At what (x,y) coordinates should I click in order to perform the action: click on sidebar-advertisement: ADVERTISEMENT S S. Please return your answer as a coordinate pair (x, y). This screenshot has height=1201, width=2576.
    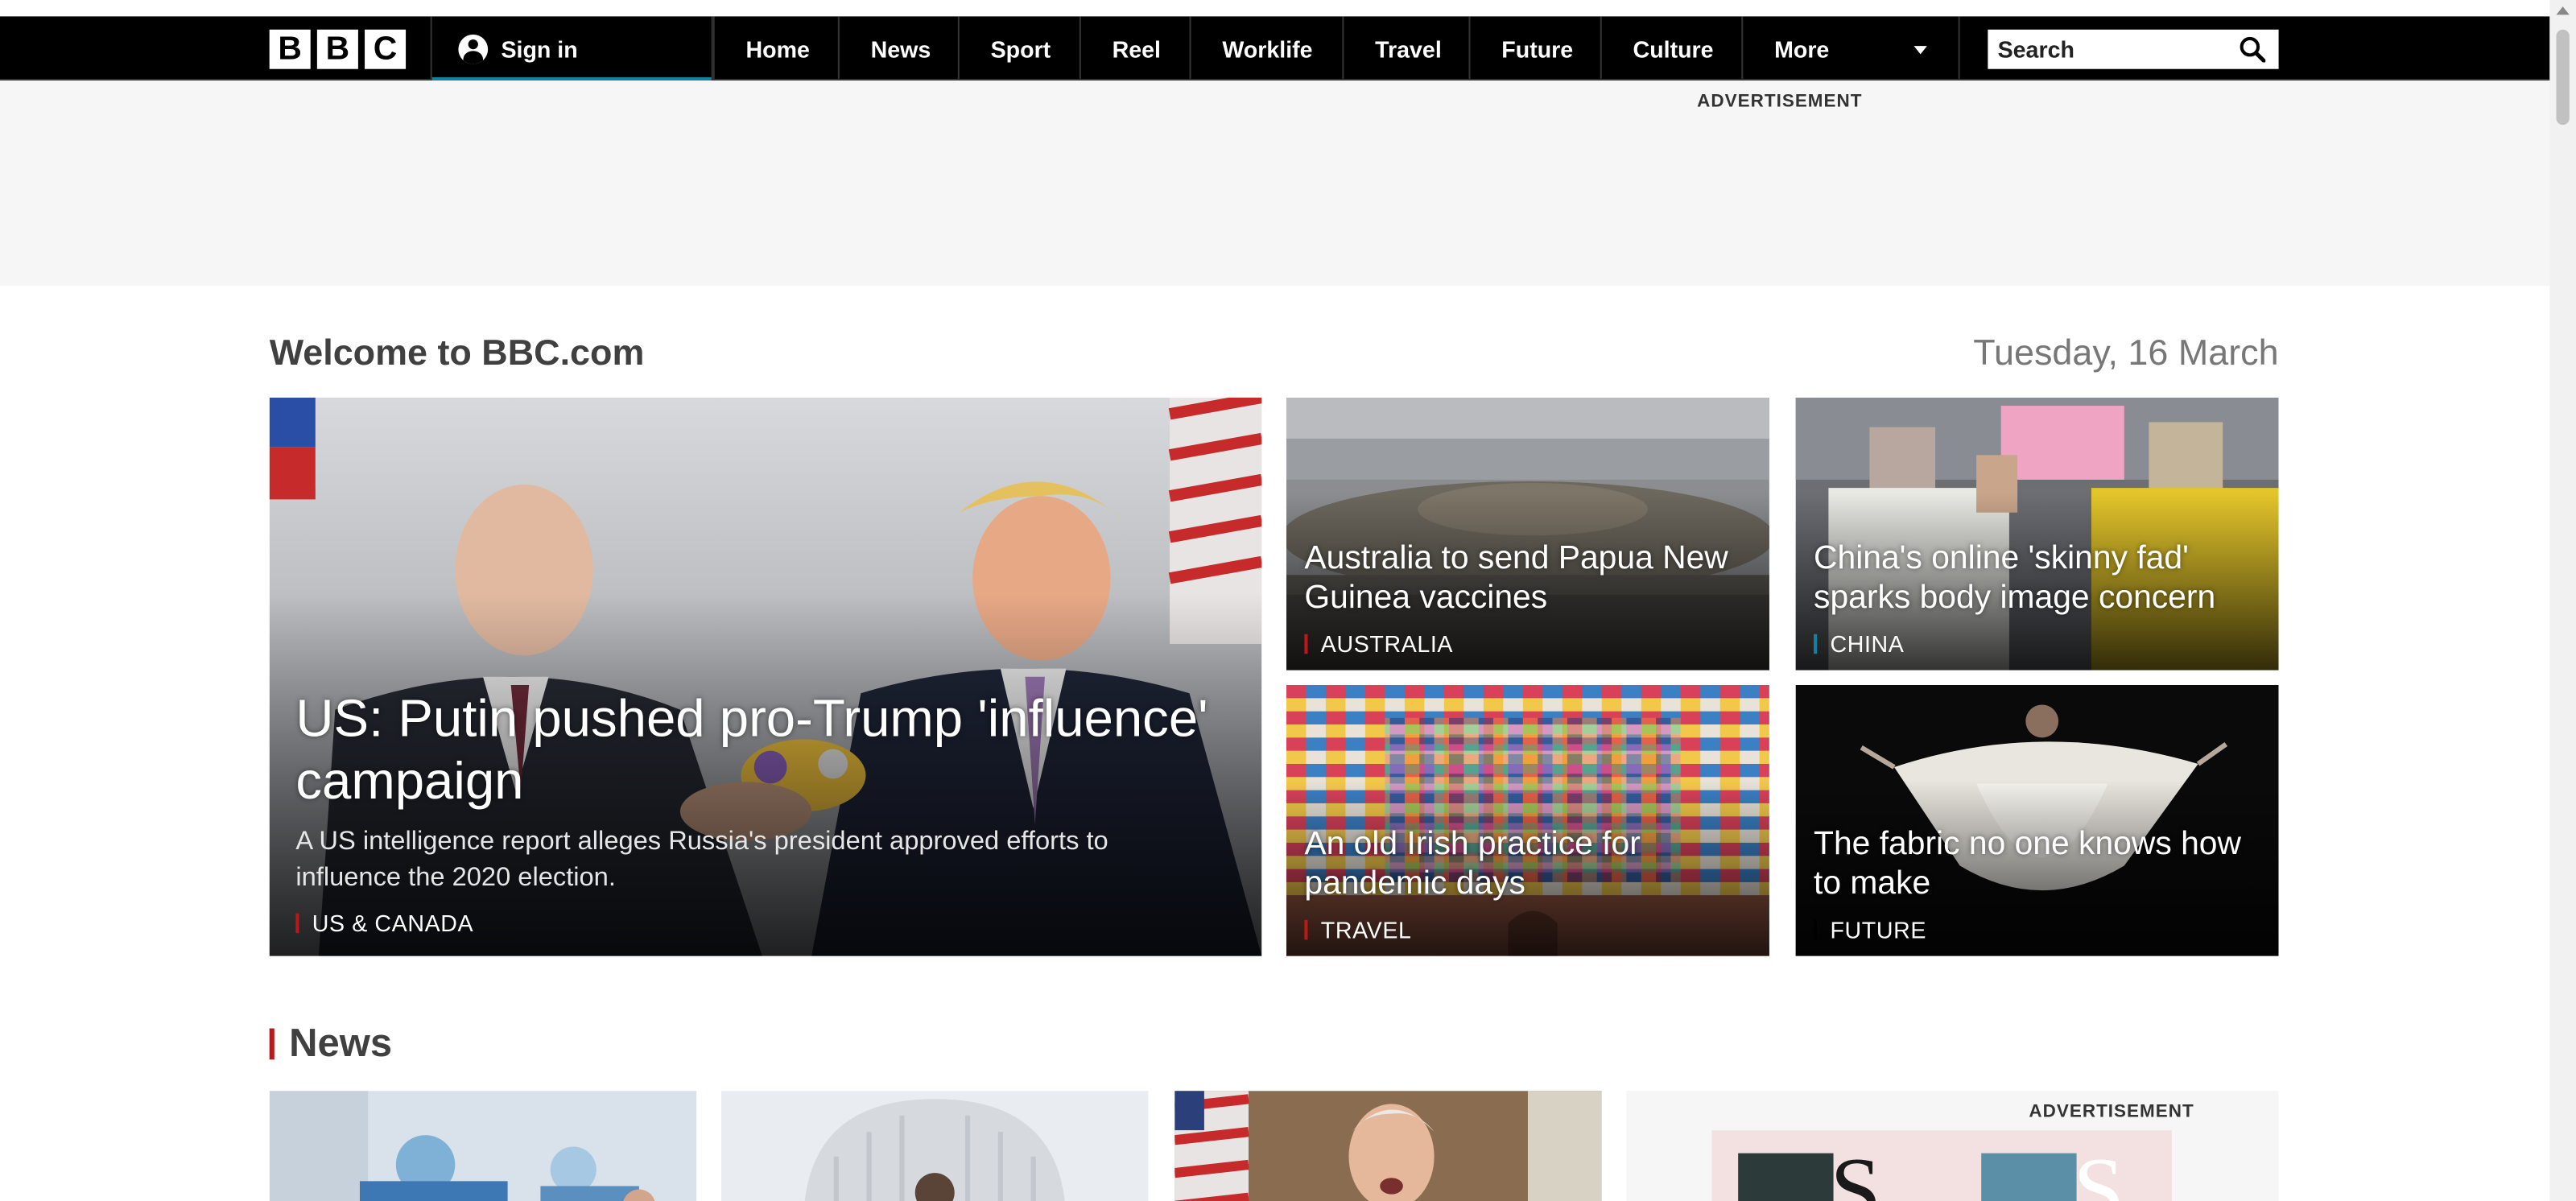
    Looking at the image, I should click on (1952, 1146).